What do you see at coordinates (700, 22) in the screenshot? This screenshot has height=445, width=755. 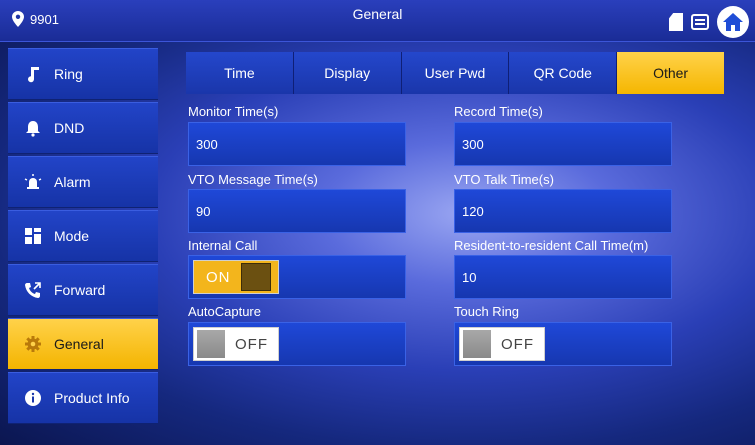 I see `message-icon` at bounding box center [700, 22].